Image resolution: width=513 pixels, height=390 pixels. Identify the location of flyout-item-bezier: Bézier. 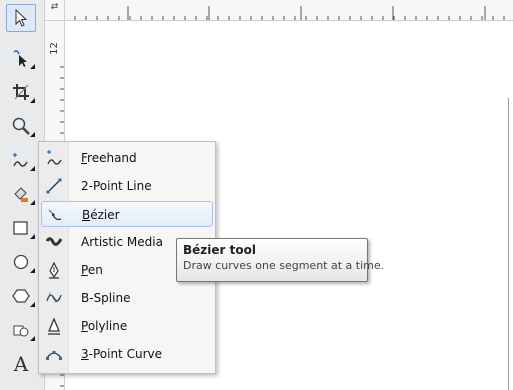
(127, 214).